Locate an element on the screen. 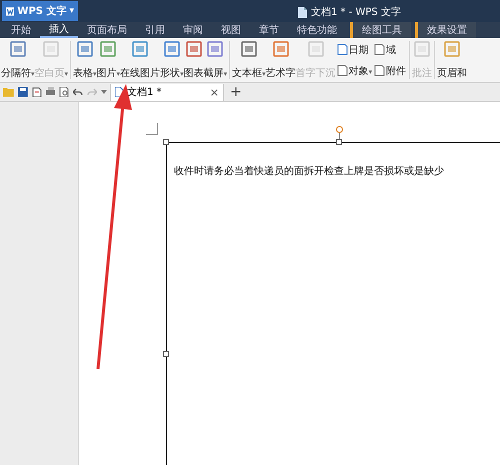  ribbon-button: 页眉和 is located at coordinates (452, 60).